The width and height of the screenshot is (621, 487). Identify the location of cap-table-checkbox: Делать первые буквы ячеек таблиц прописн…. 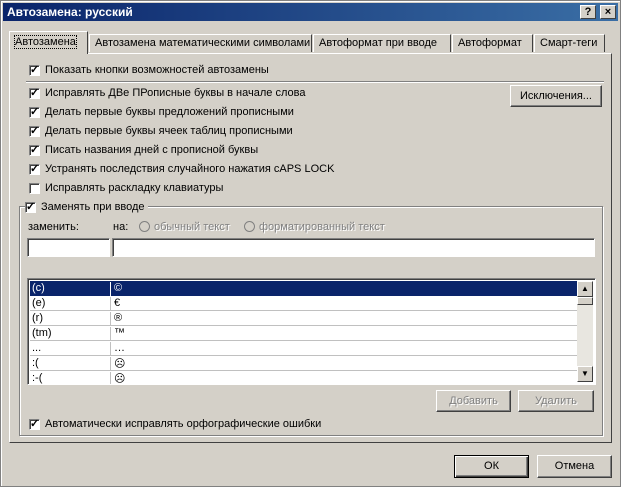
(161, 131).